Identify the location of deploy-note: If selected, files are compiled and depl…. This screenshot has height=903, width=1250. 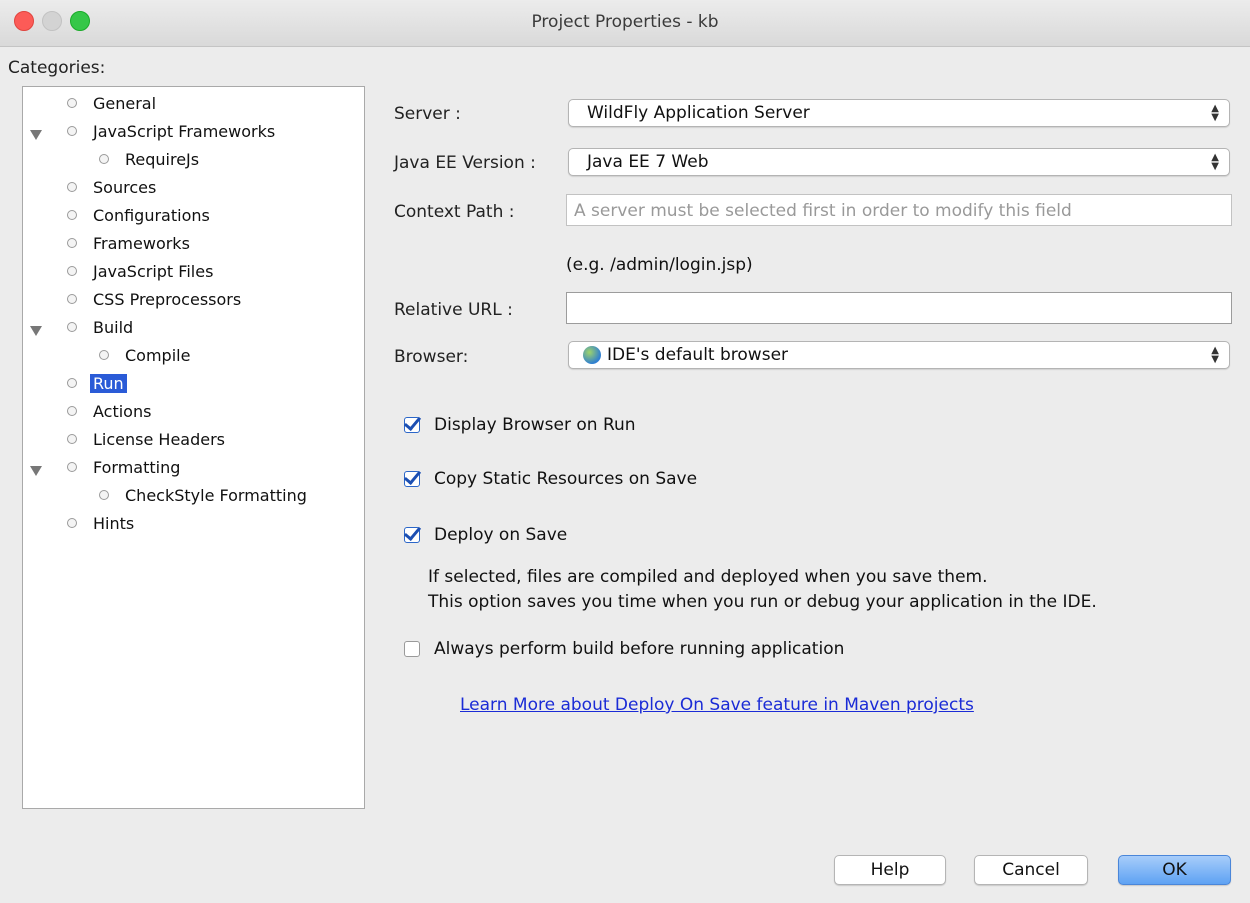
(762, 590).